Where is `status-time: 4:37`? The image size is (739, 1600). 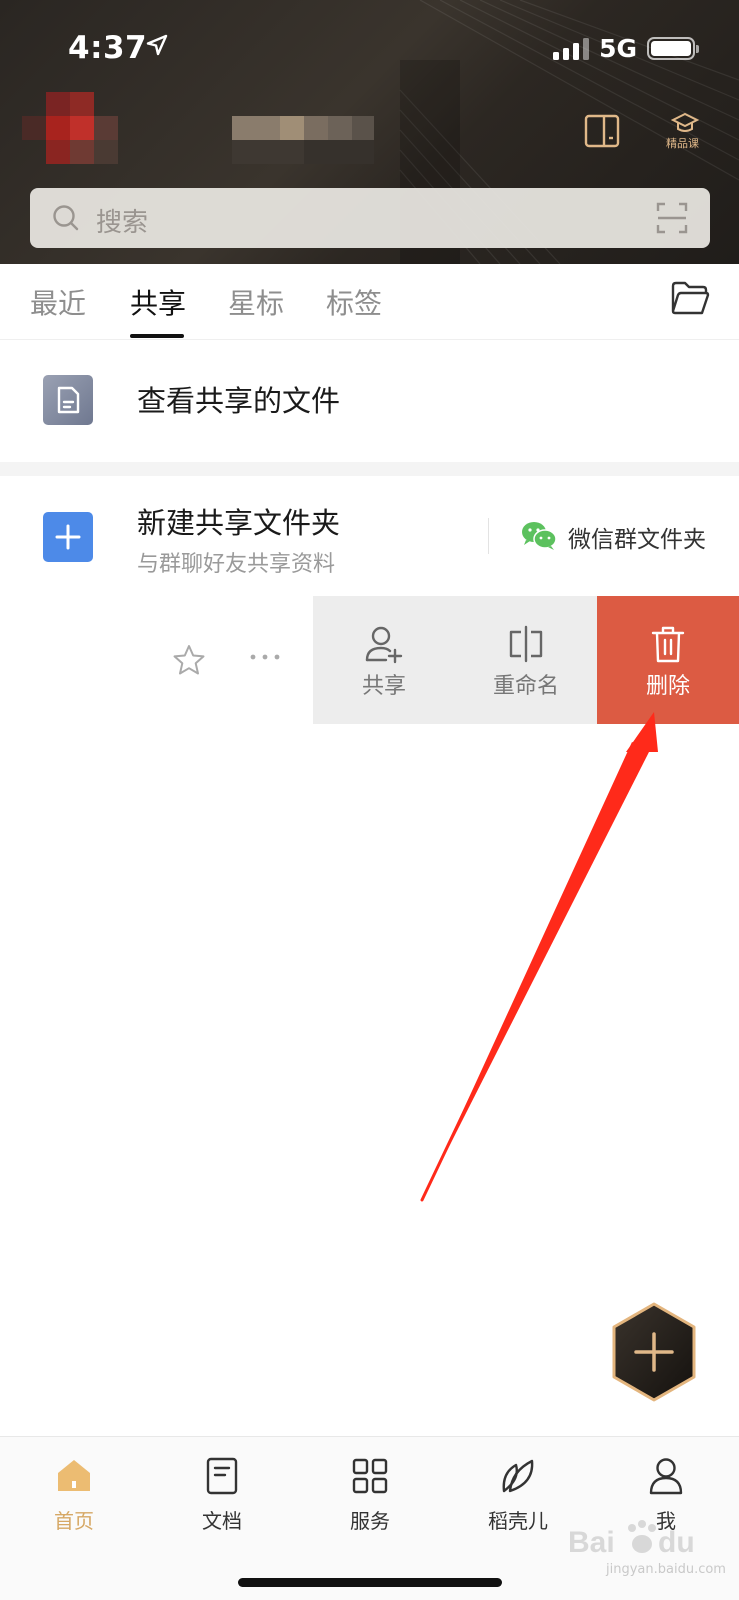 status-time: 4:37 is located at coordinates (108, 48).